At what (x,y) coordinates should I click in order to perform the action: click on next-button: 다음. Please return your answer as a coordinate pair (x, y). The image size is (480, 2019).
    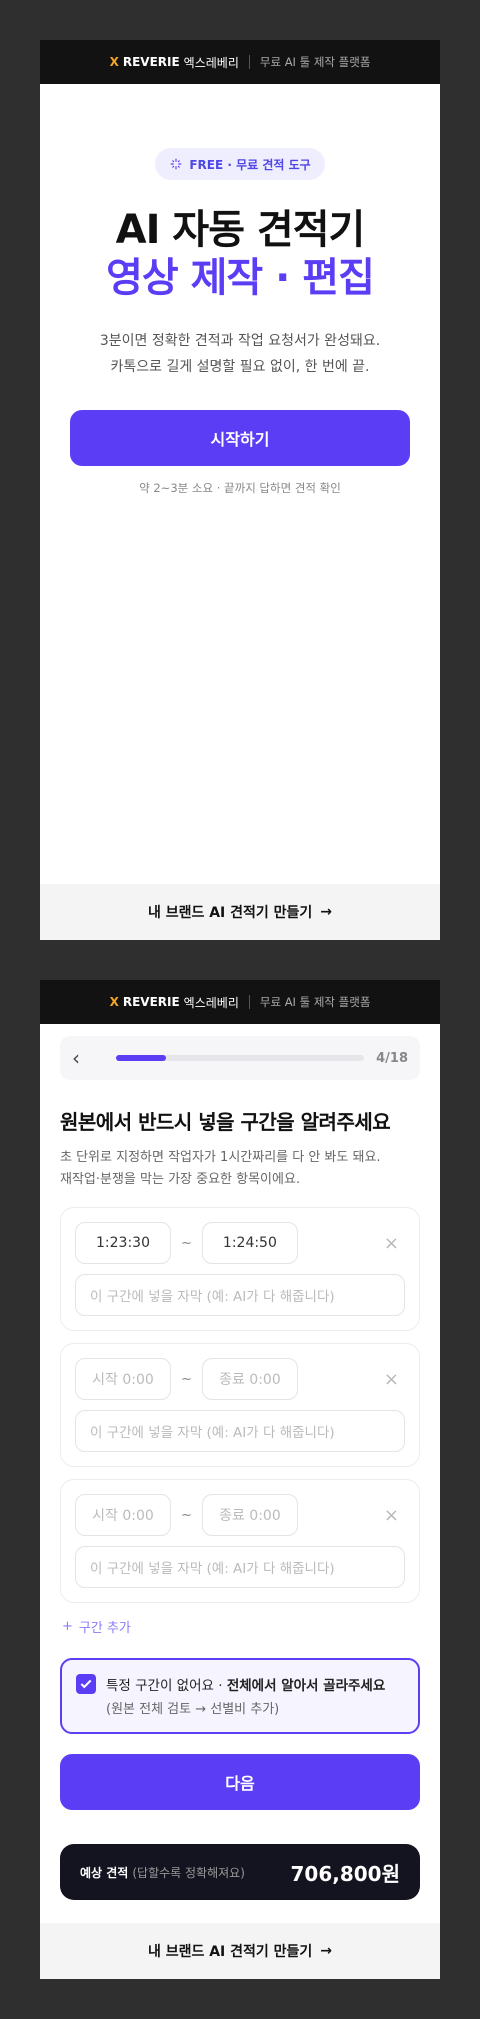
    Looking at the image, I should click on (240, 1782).